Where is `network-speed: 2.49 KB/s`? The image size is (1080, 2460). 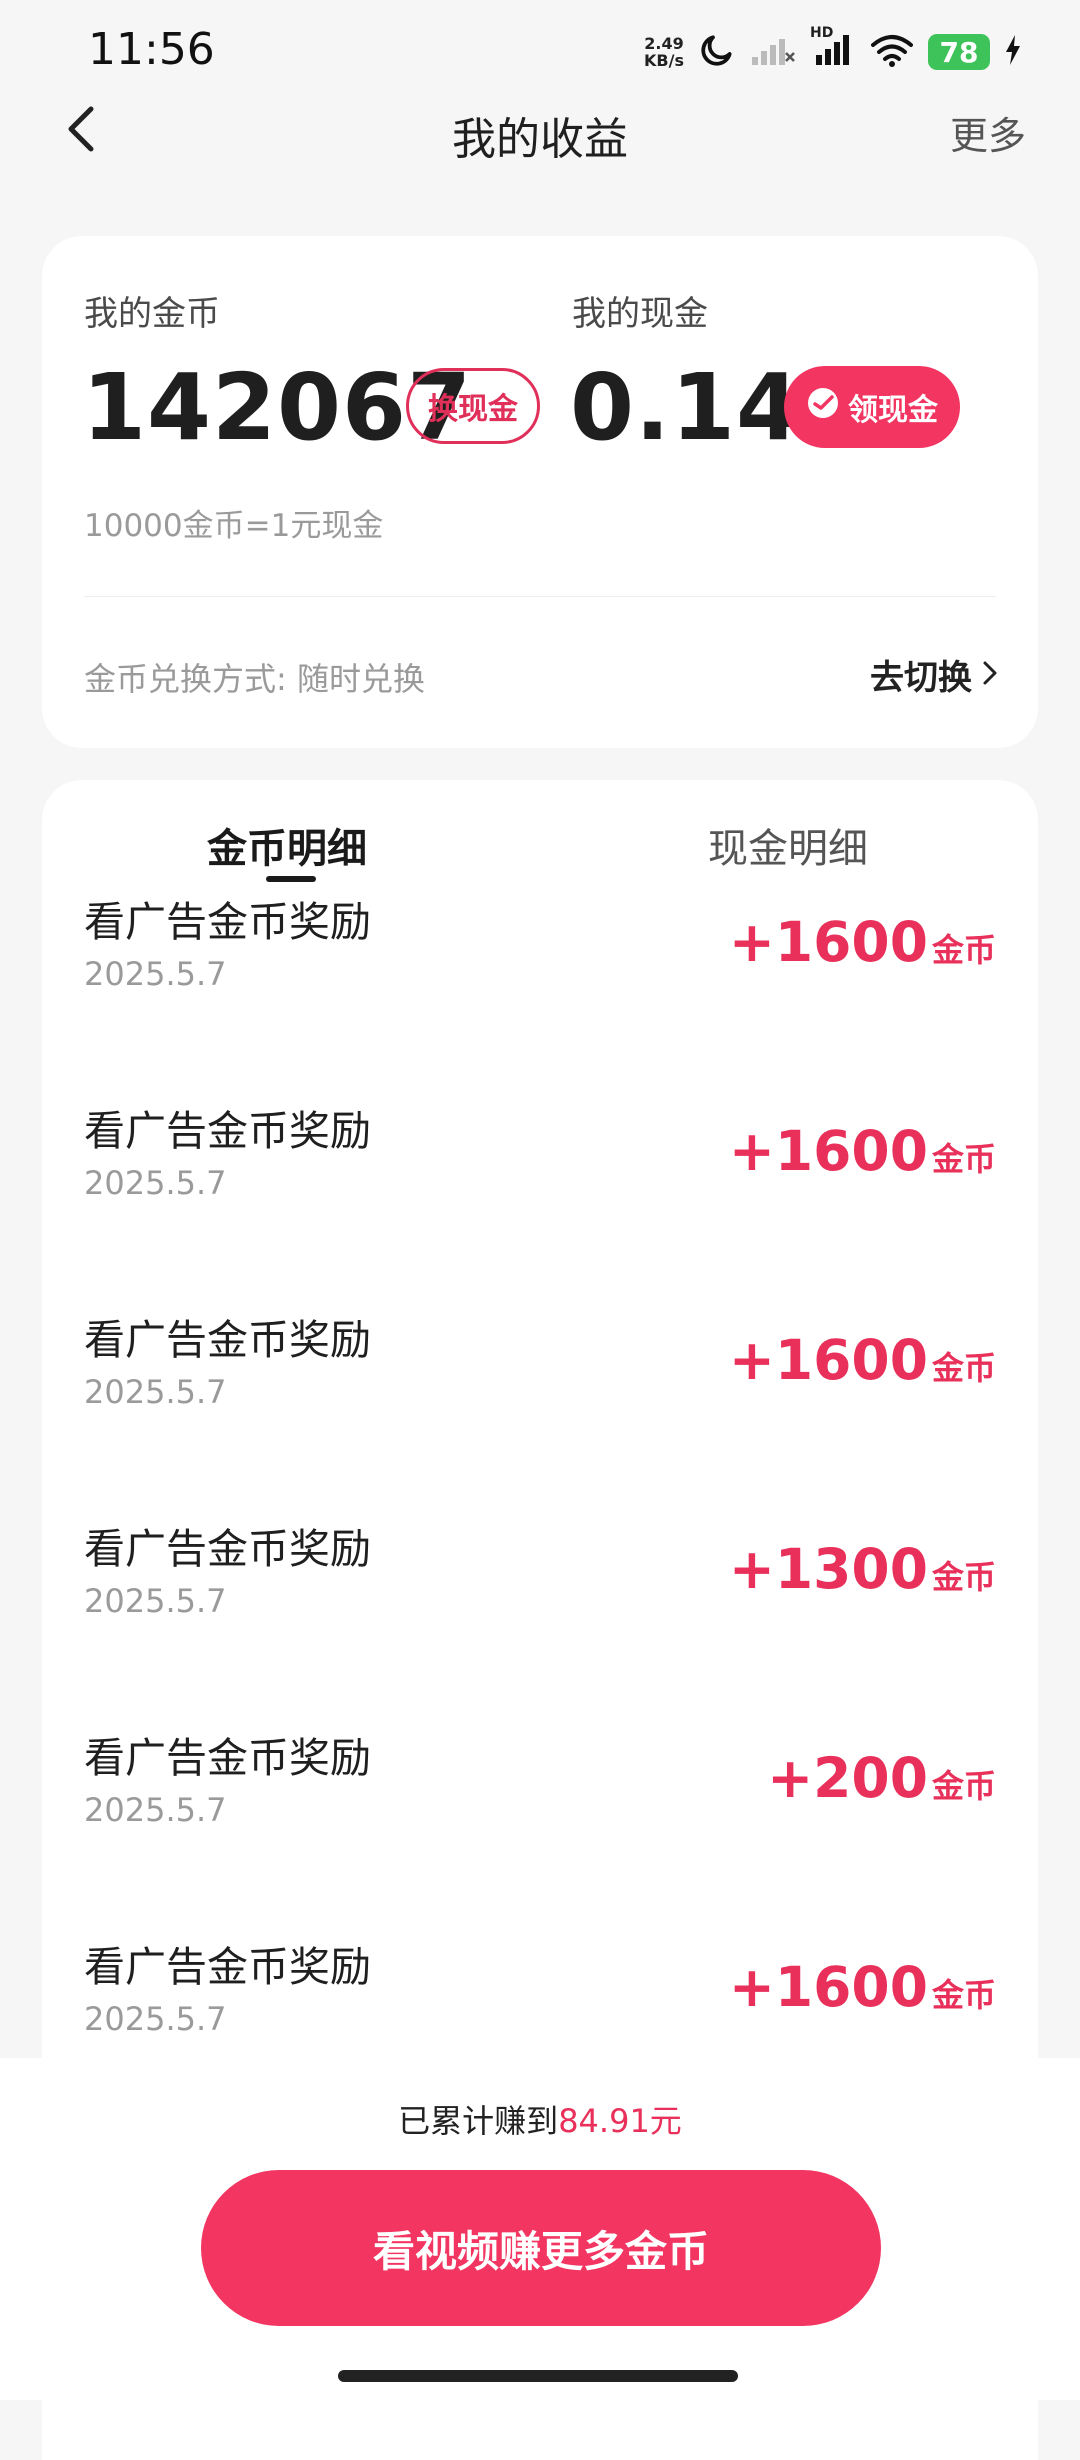 network-speed: 2.49 KB/s is located at coordinates (664, 52).